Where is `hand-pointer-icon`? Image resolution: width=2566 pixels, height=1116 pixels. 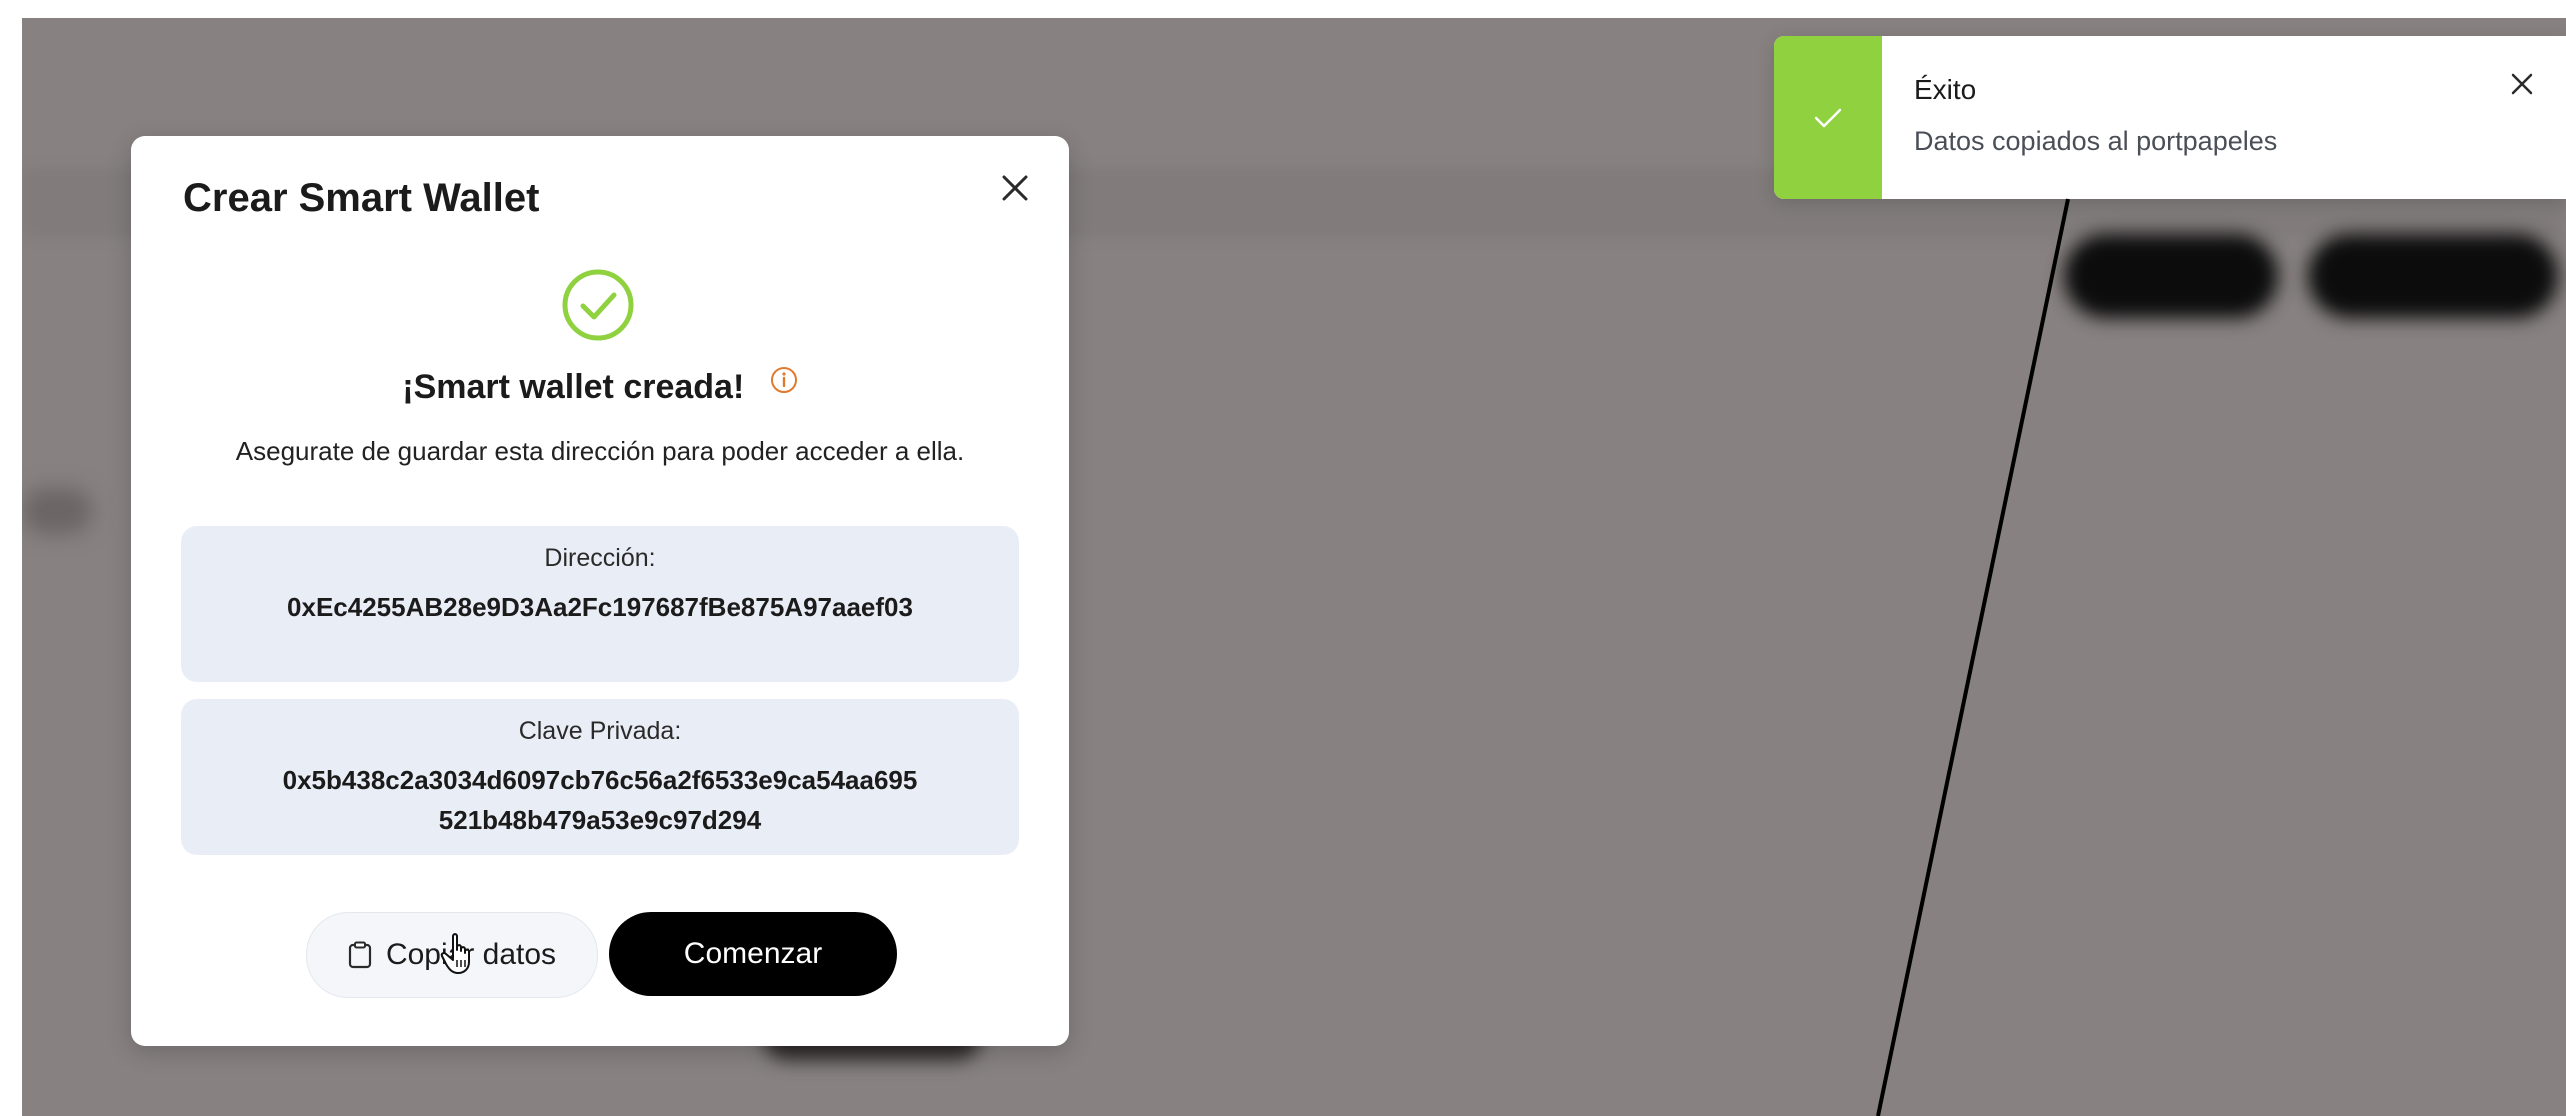
hand-pointer-icon is located at coordinates (455, 953).